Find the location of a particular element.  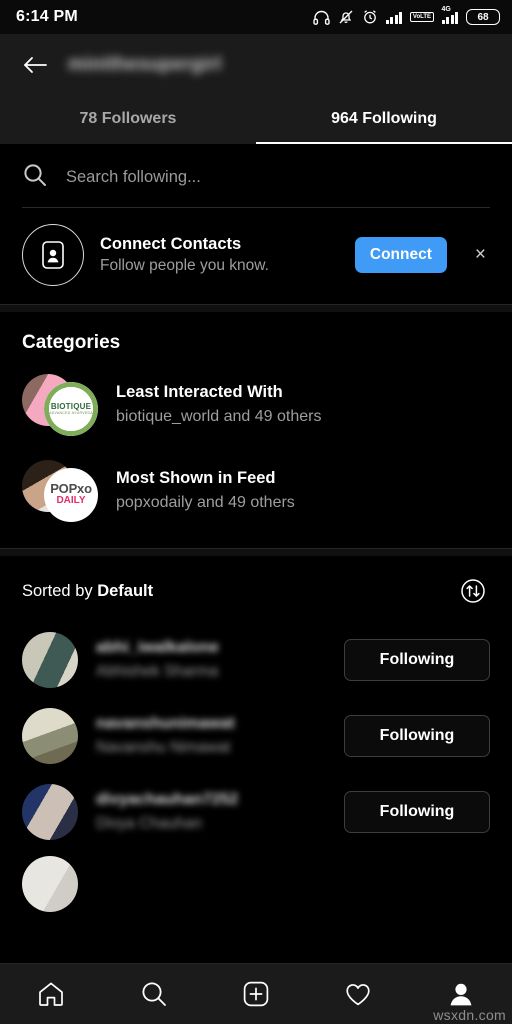

home-icon is located at coordinates (51, 994).